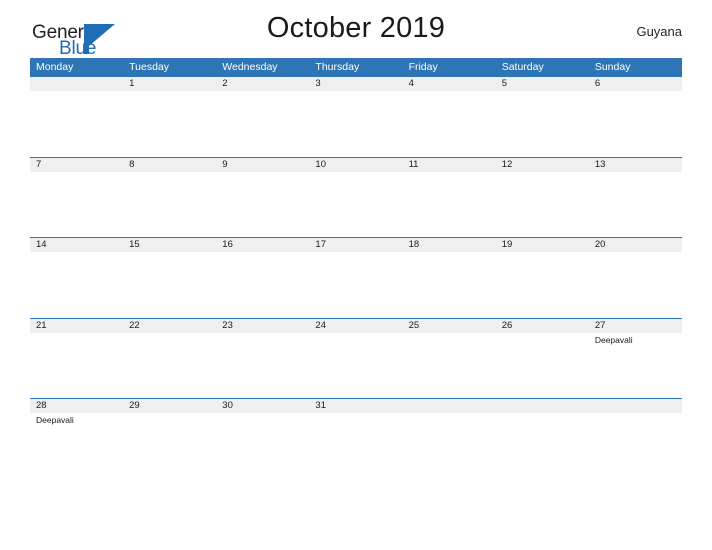  I want to click on calendar-week-row: 28 Deepavali 29 30 31, so click(356, 438).